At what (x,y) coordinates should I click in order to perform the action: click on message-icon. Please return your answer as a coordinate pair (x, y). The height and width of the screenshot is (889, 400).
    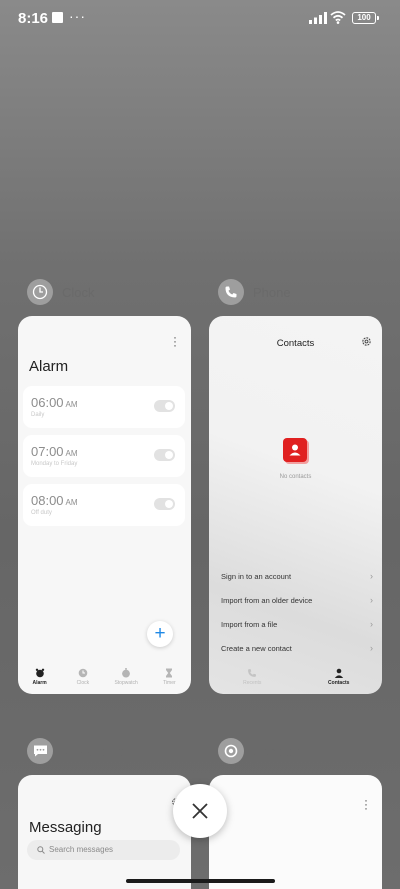
    Looking at the image, I should click on (40, 751).